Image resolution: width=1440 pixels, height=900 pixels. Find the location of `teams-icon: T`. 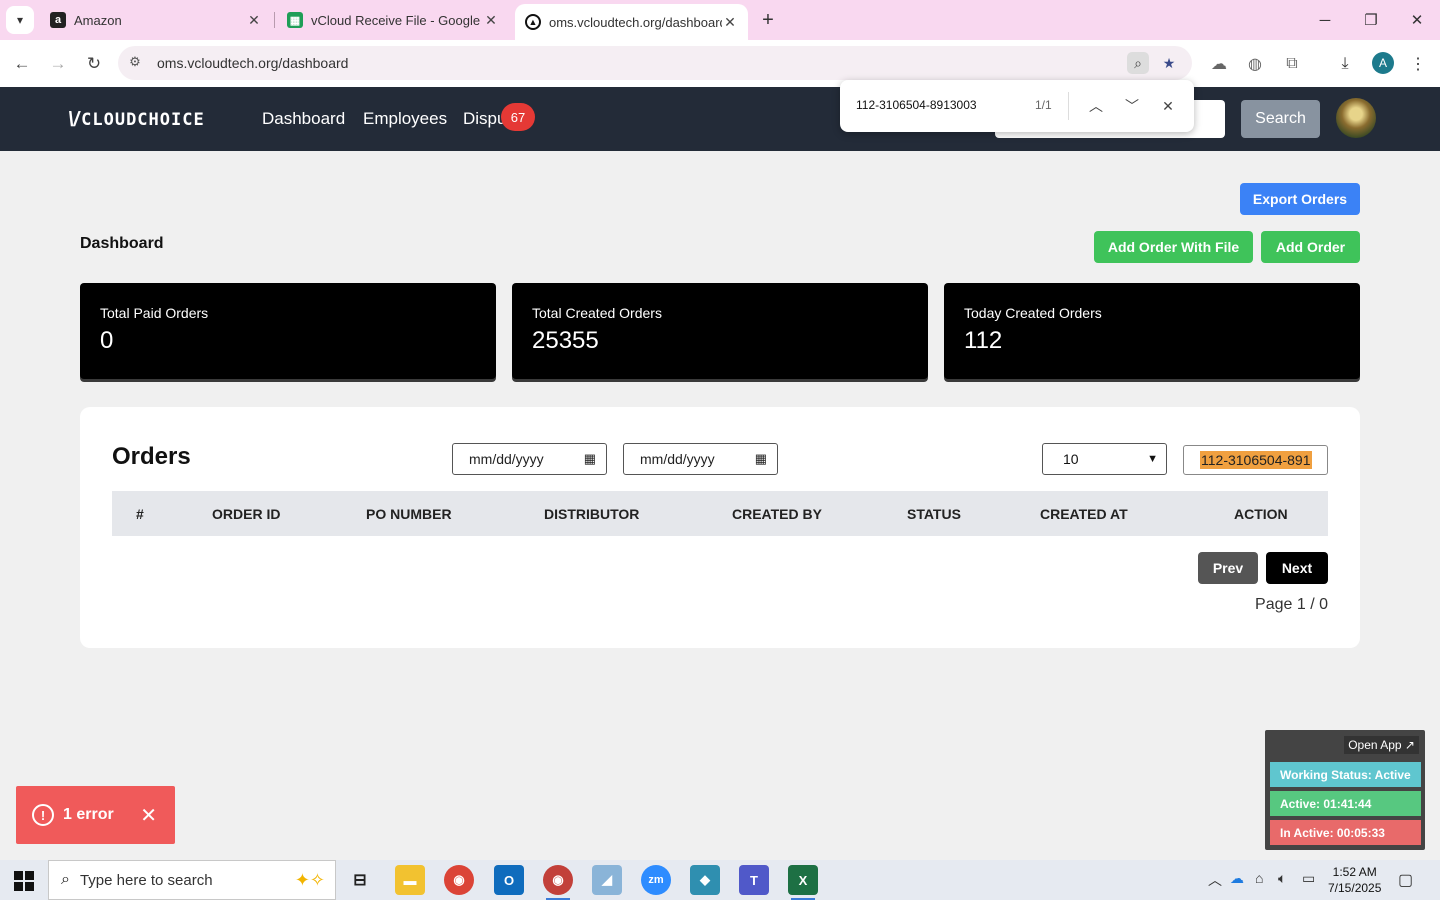

teams-icon: T is located at coordinates (754, 880).